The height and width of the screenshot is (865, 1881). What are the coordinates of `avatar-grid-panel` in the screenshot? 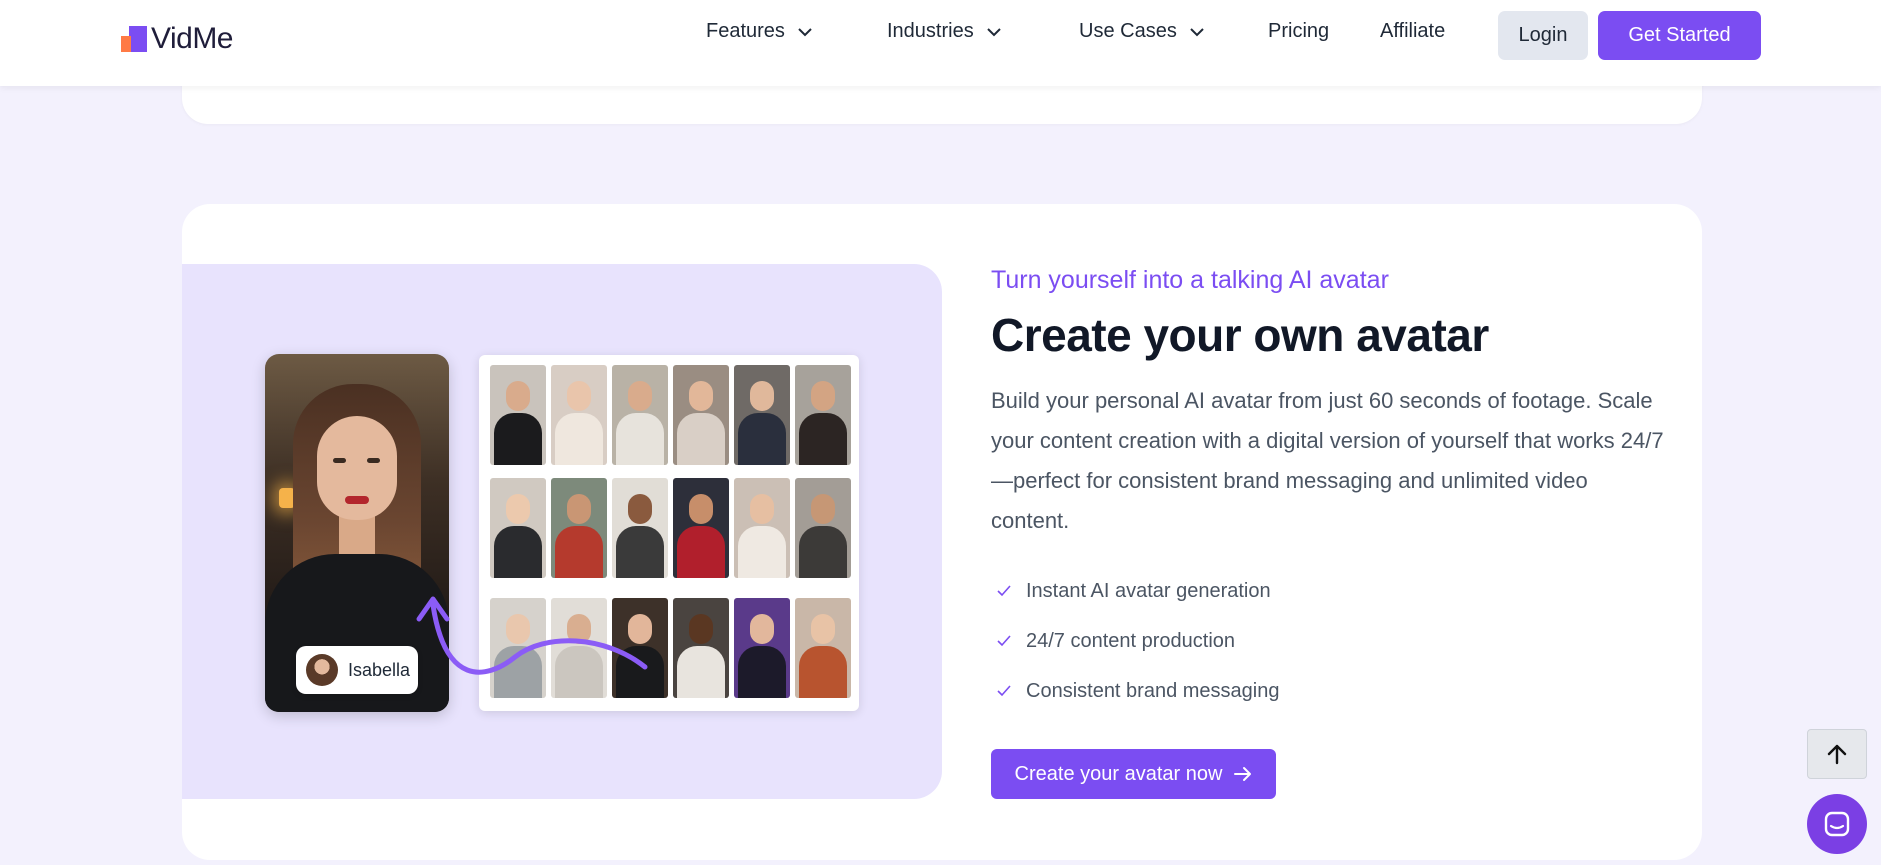 It's located at (669, 533).